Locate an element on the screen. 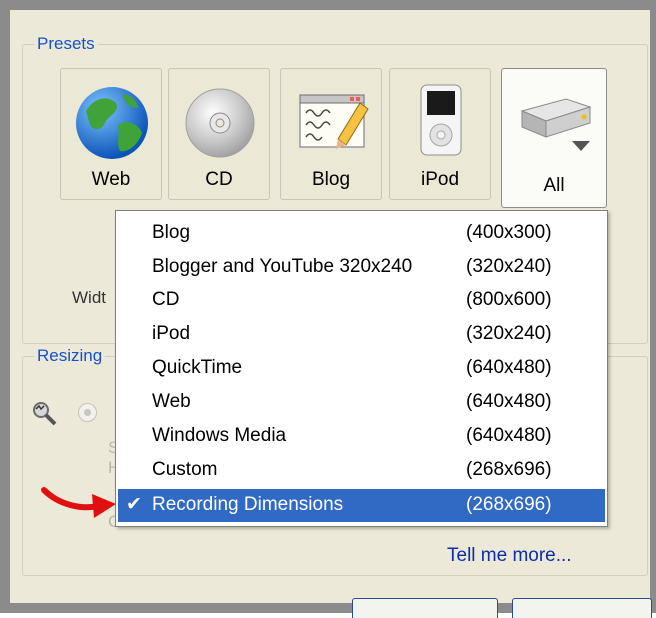  device-dropdown-icon is located at coordinates (556, 124).